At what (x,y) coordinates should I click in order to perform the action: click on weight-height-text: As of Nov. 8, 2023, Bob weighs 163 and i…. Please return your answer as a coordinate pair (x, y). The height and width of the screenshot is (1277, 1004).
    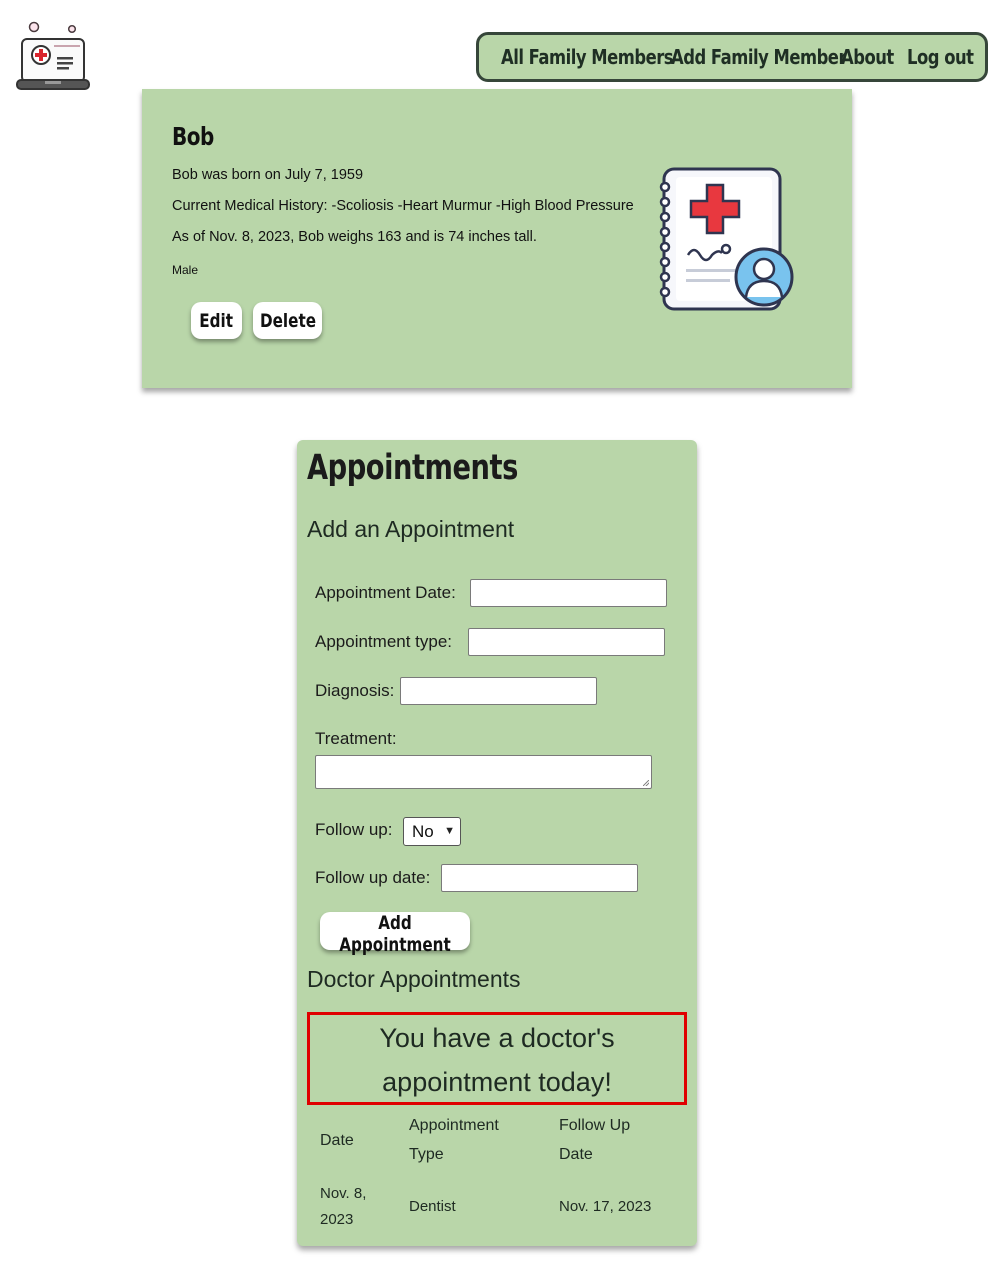
    Looking at the image, I should click on (354, 237).